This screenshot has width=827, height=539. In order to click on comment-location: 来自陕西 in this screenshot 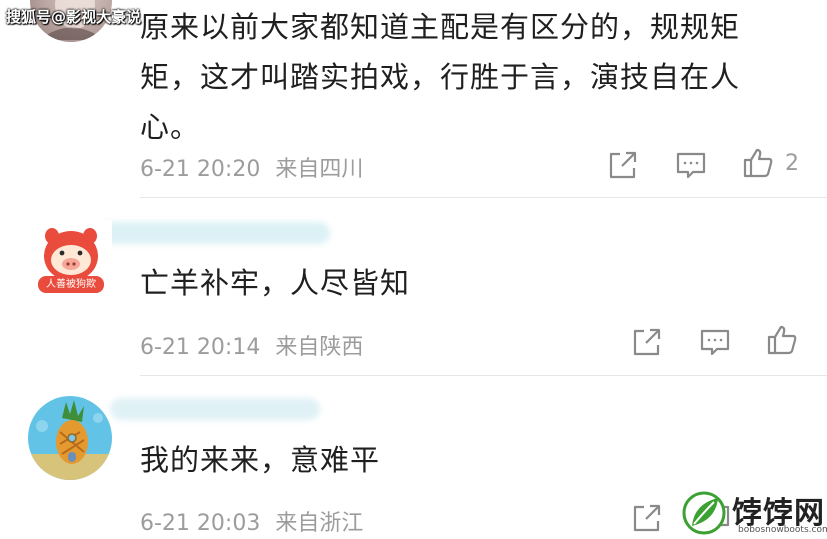, I will do `click(319, 347)`.